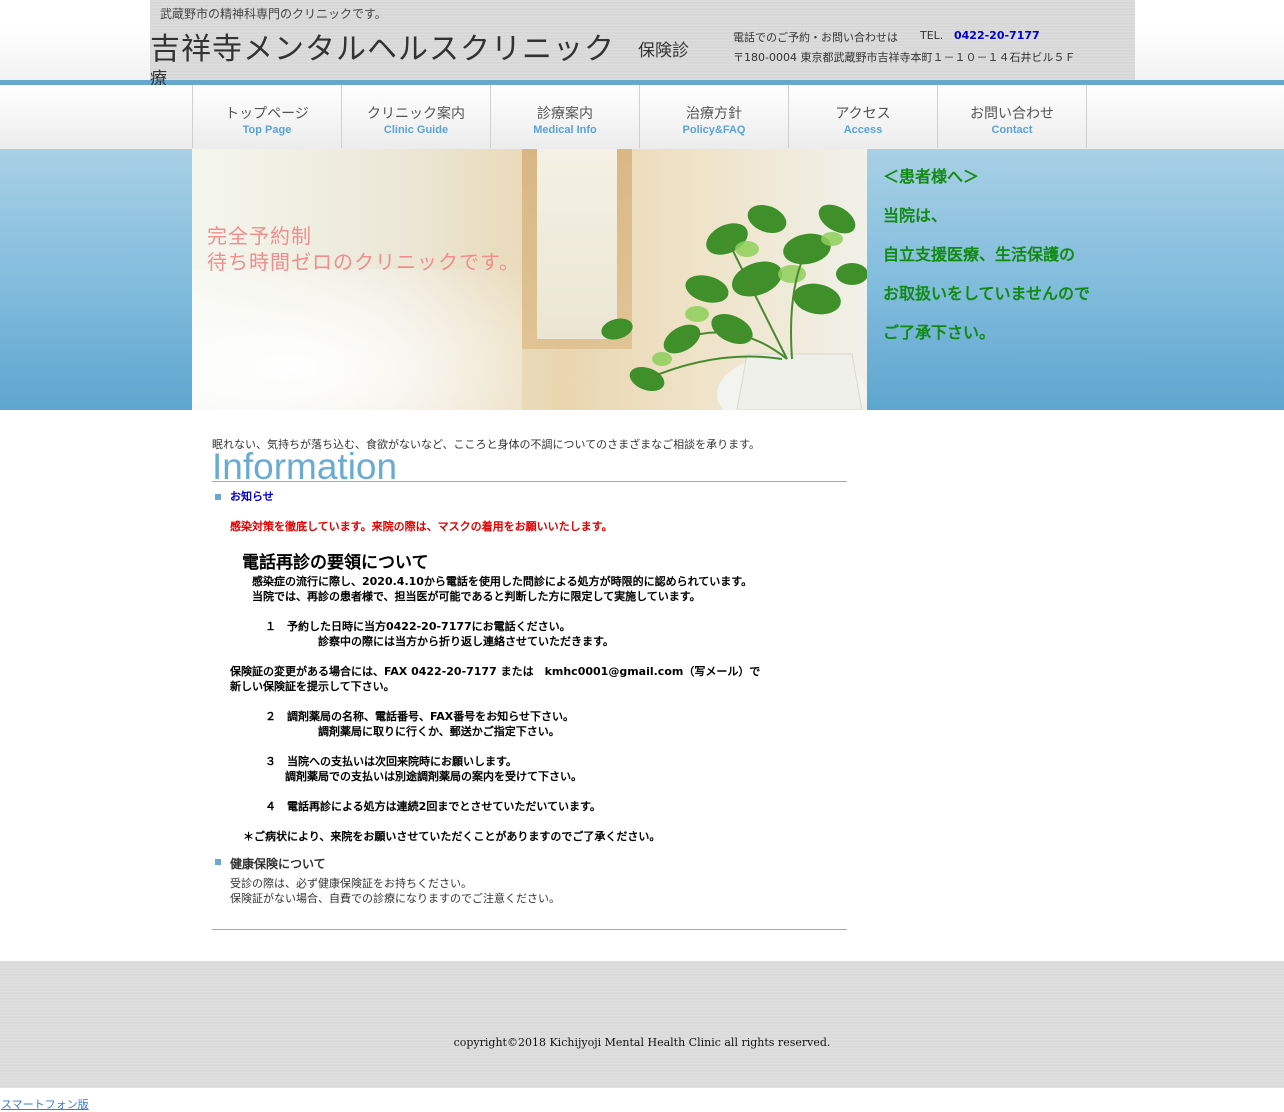  Describe the element at coordinates (420, 716) in the screenshot. I see `step-item: ２ 調剤薬局の名称、電話番号、FAX番号をお知らせ下さい。` at that location.